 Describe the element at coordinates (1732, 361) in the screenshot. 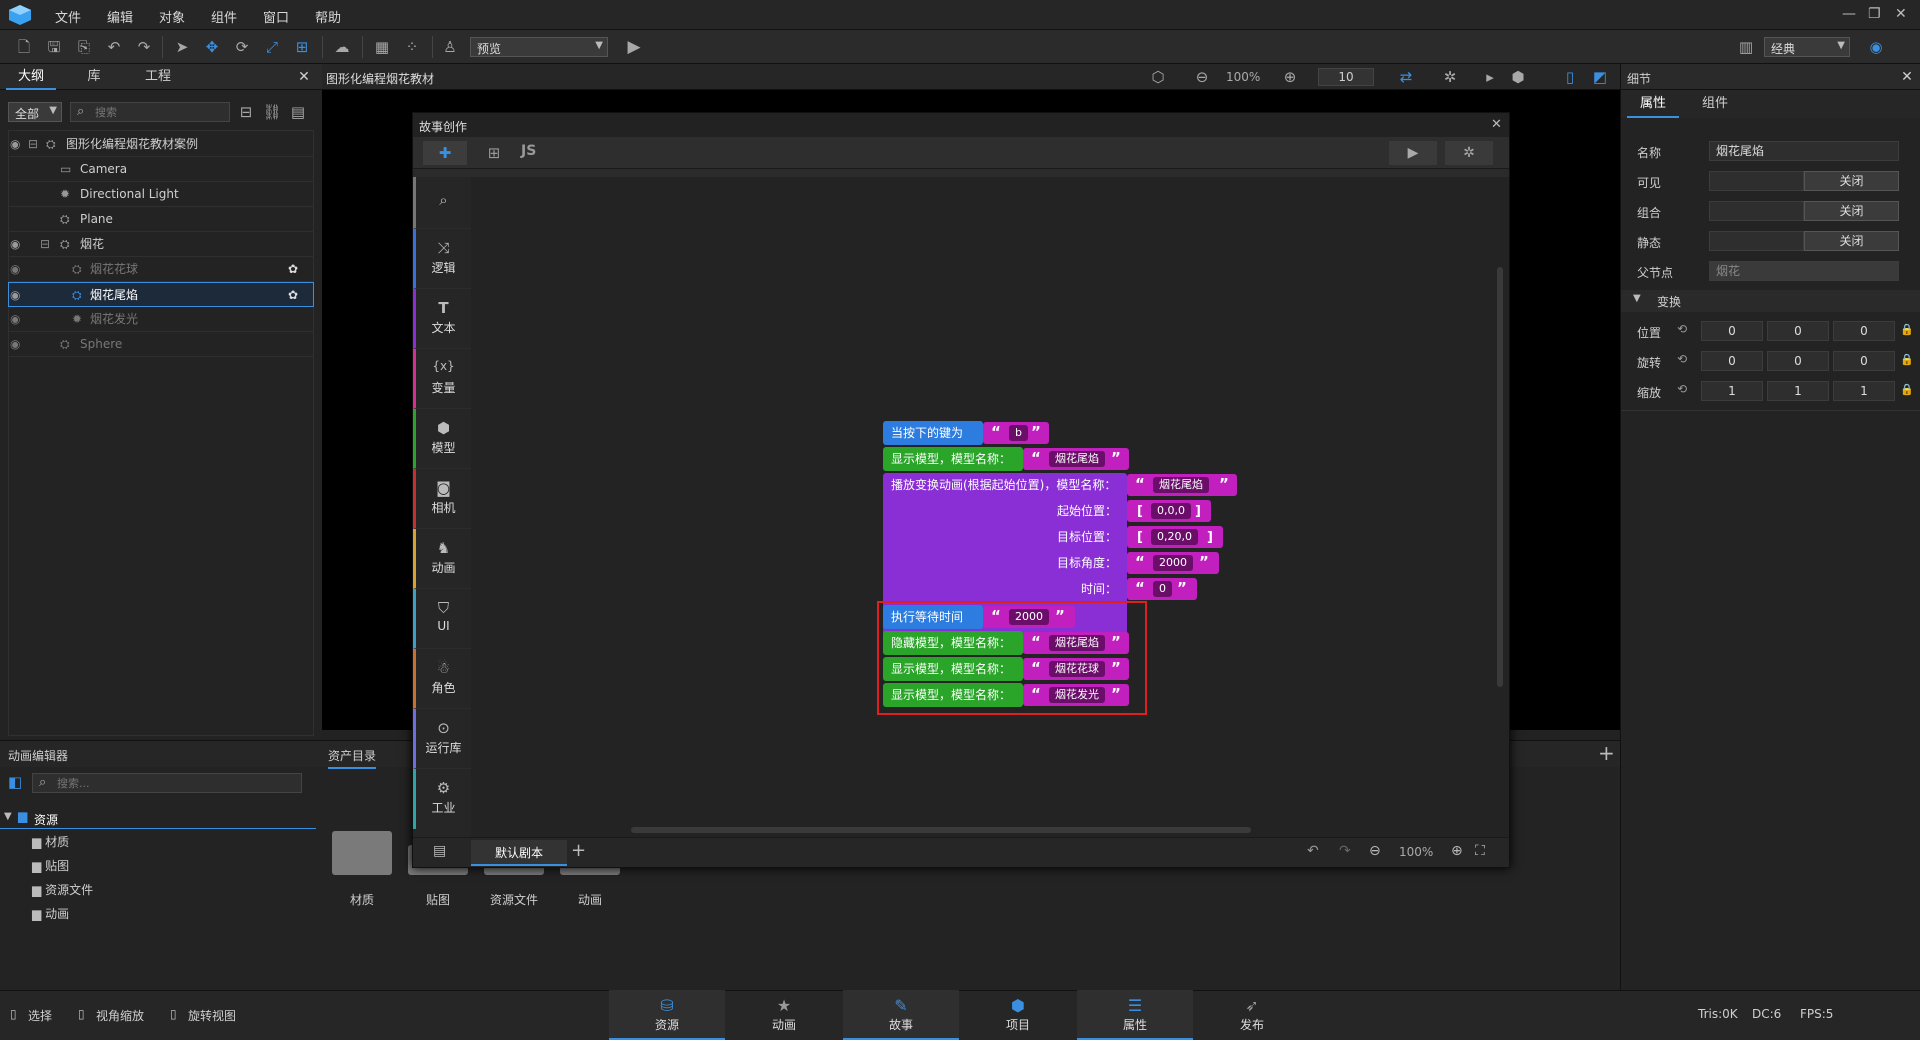

I see `rotation-x: 0` at that location.